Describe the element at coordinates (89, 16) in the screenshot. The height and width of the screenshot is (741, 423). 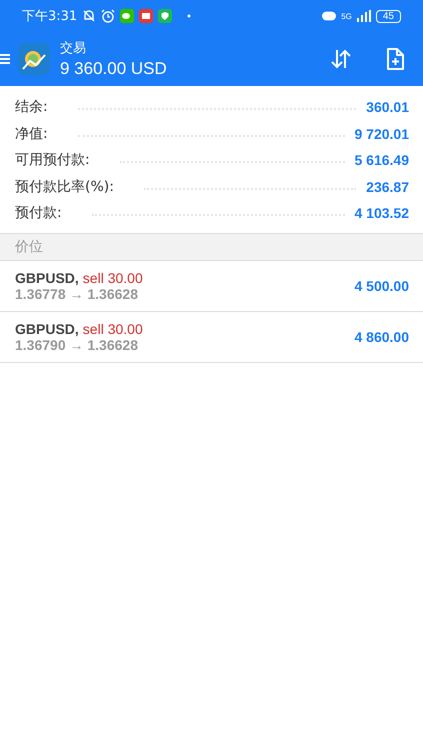
I see `bell-off-icon` at that location.